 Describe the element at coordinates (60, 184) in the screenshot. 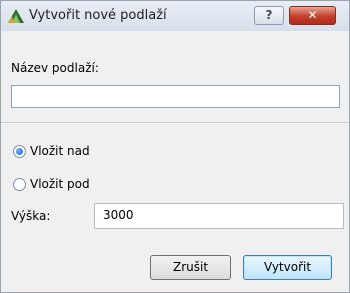

I see `insert-below-label: Vložit pod` at that location.